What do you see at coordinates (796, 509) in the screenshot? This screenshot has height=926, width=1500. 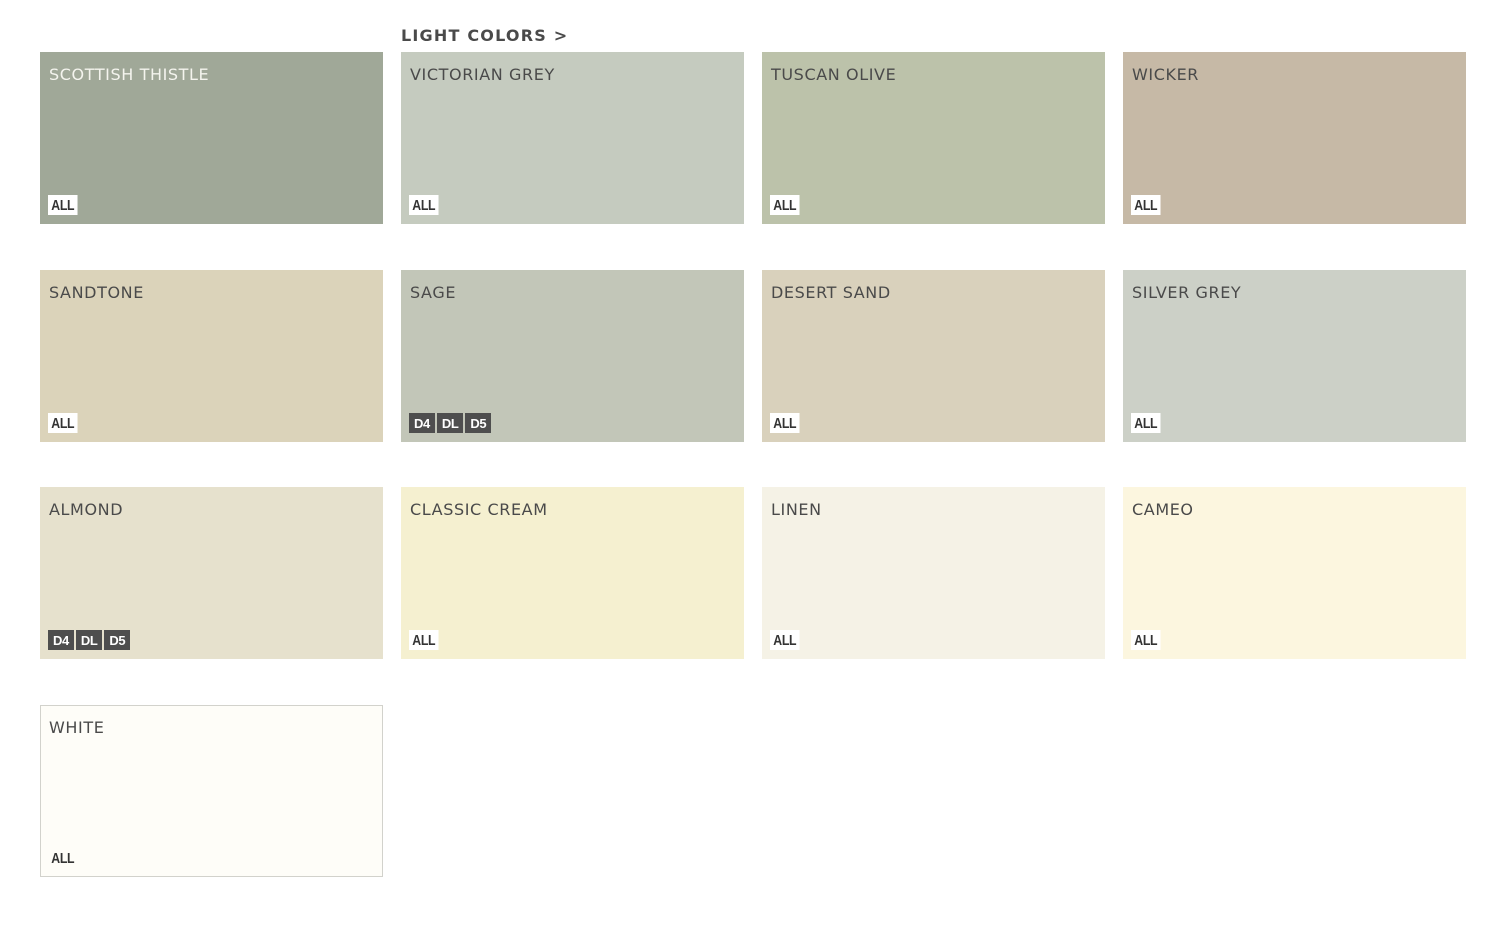 I see `swatch-name: LINEN` at bounding box center [796, 509].